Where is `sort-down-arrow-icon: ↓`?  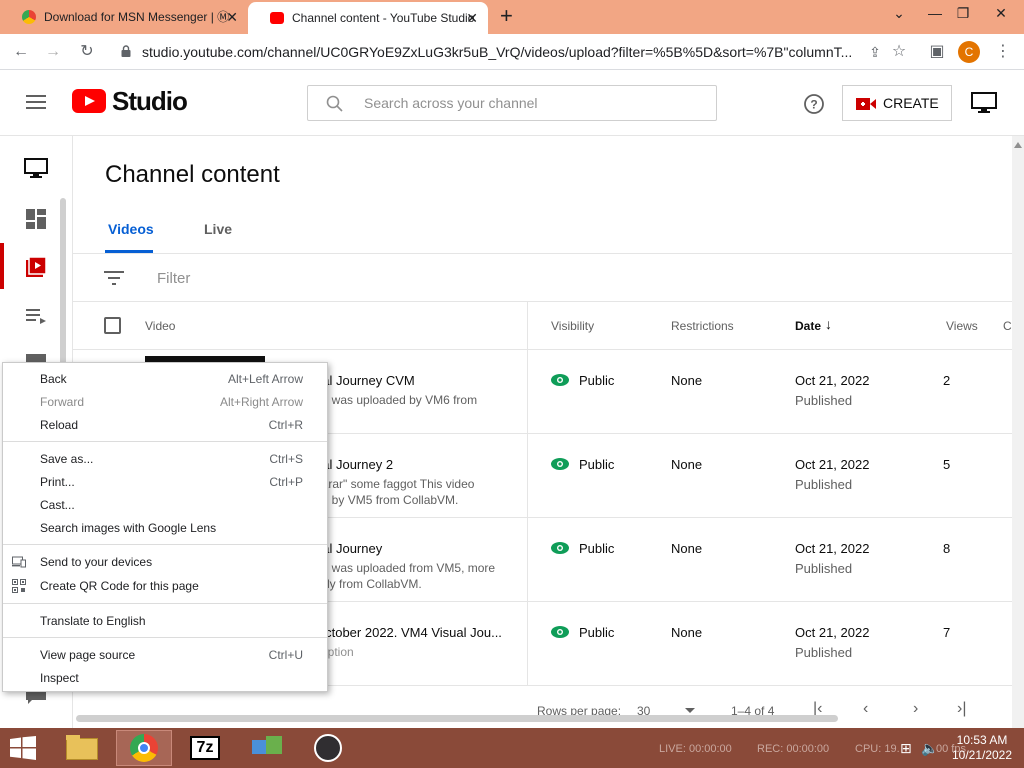 sort-down-arrow-icon: ↓ is located at coordinates (828, 324).